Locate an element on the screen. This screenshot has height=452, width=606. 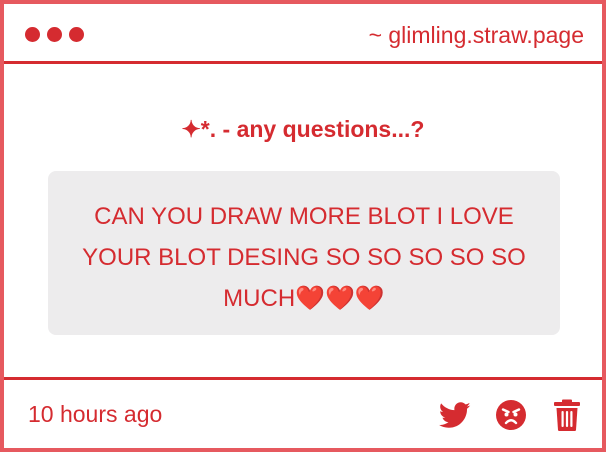
trash-icon is located at coordinates (567, 415).